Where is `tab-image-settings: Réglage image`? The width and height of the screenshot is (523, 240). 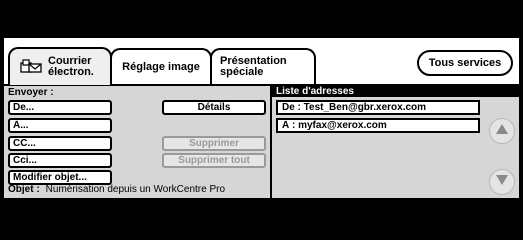 tab-image-settings: Réglage image is located at coordinates (161, 66).